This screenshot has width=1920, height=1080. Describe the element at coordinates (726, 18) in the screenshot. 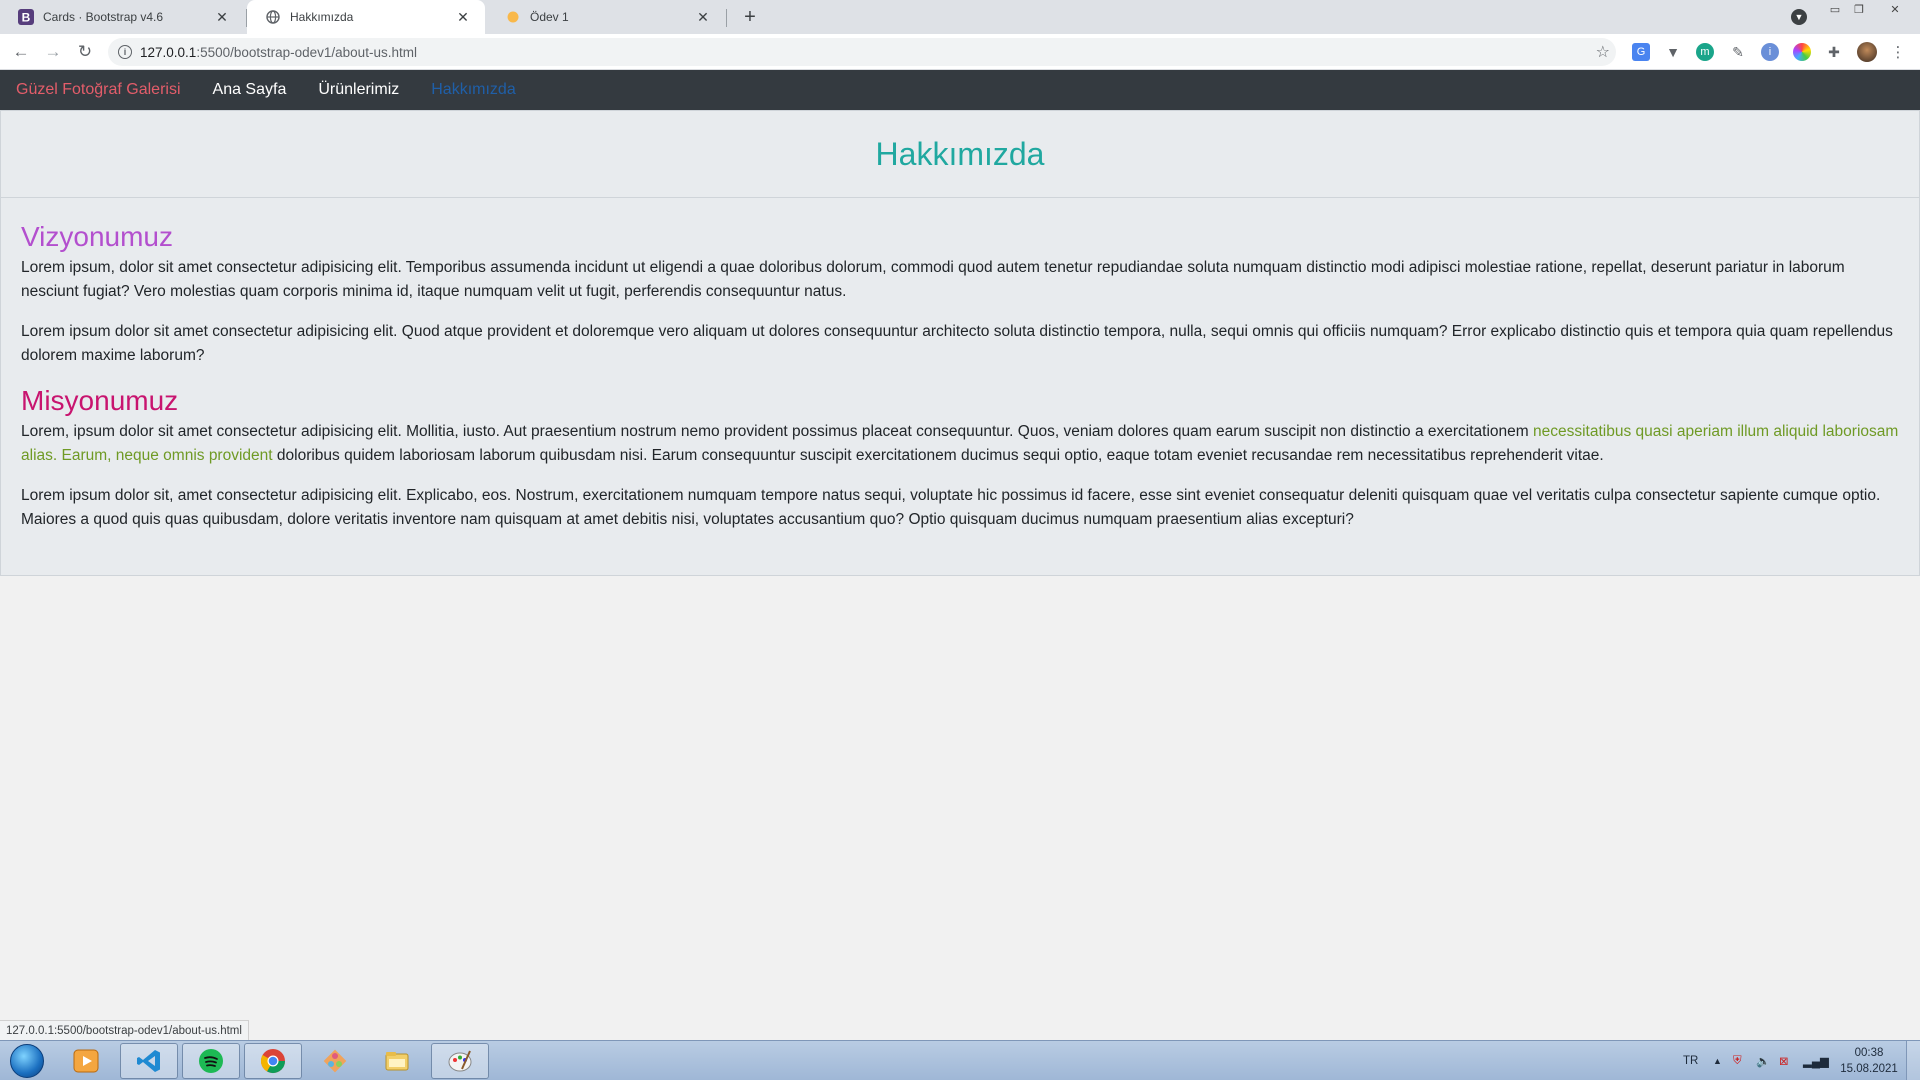

I see `tab-separator` at that location.